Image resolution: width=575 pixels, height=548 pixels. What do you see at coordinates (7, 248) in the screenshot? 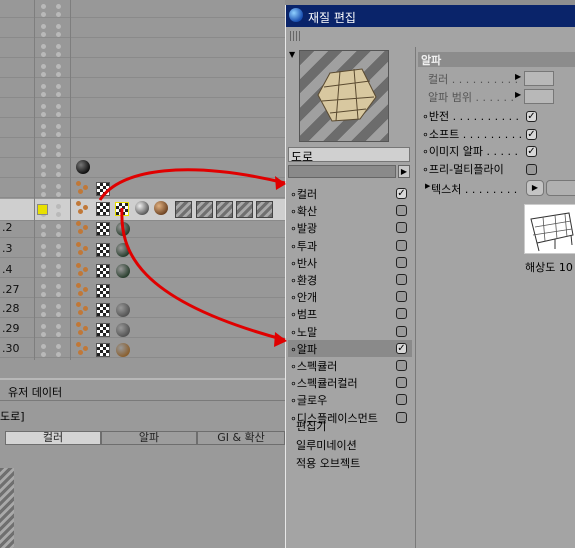
I see `object-row-label: .3` at bounding box center [7, 248].